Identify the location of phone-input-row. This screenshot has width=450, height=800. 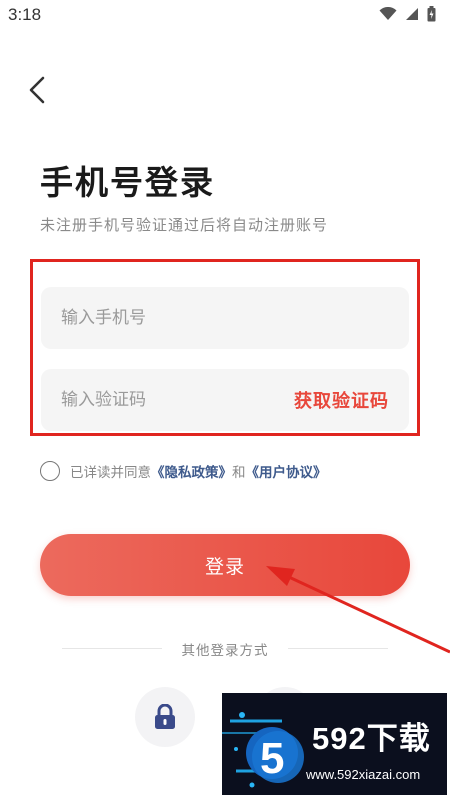
(225, 318).